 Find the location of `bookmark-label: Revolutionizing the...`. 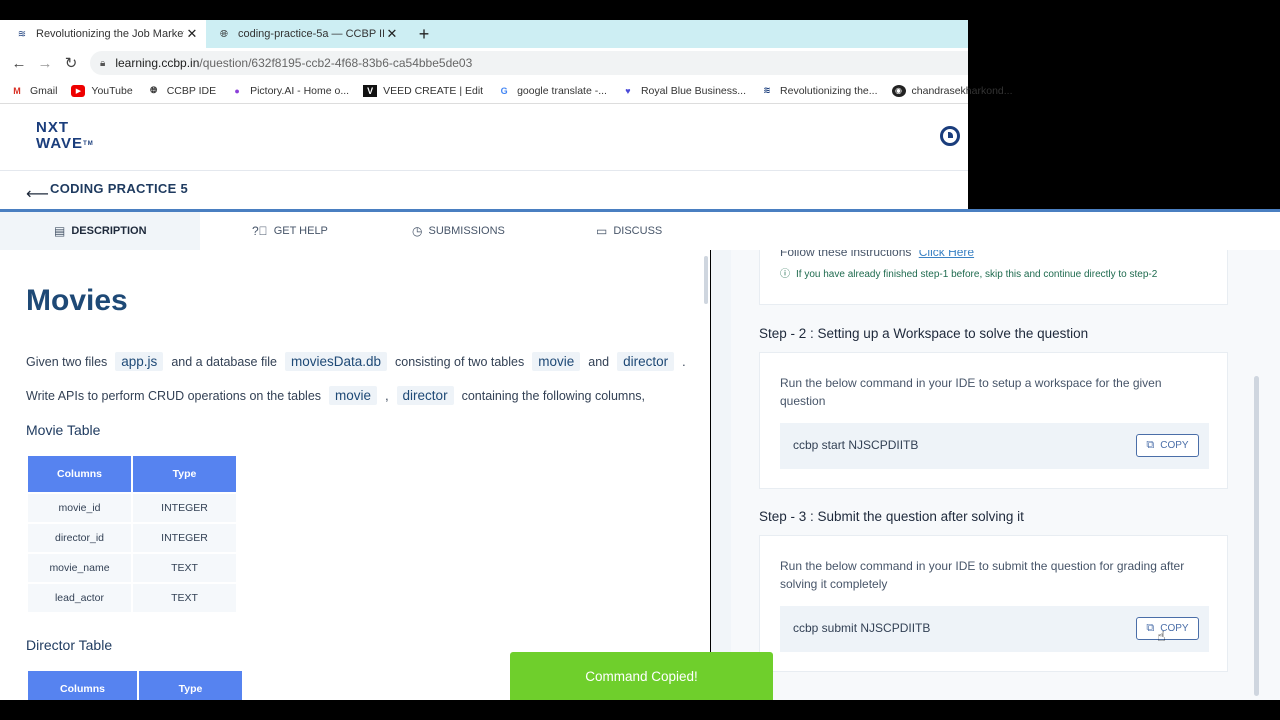

bookmark-label: Revolutionizing the... is located at coordinates (829, 90).